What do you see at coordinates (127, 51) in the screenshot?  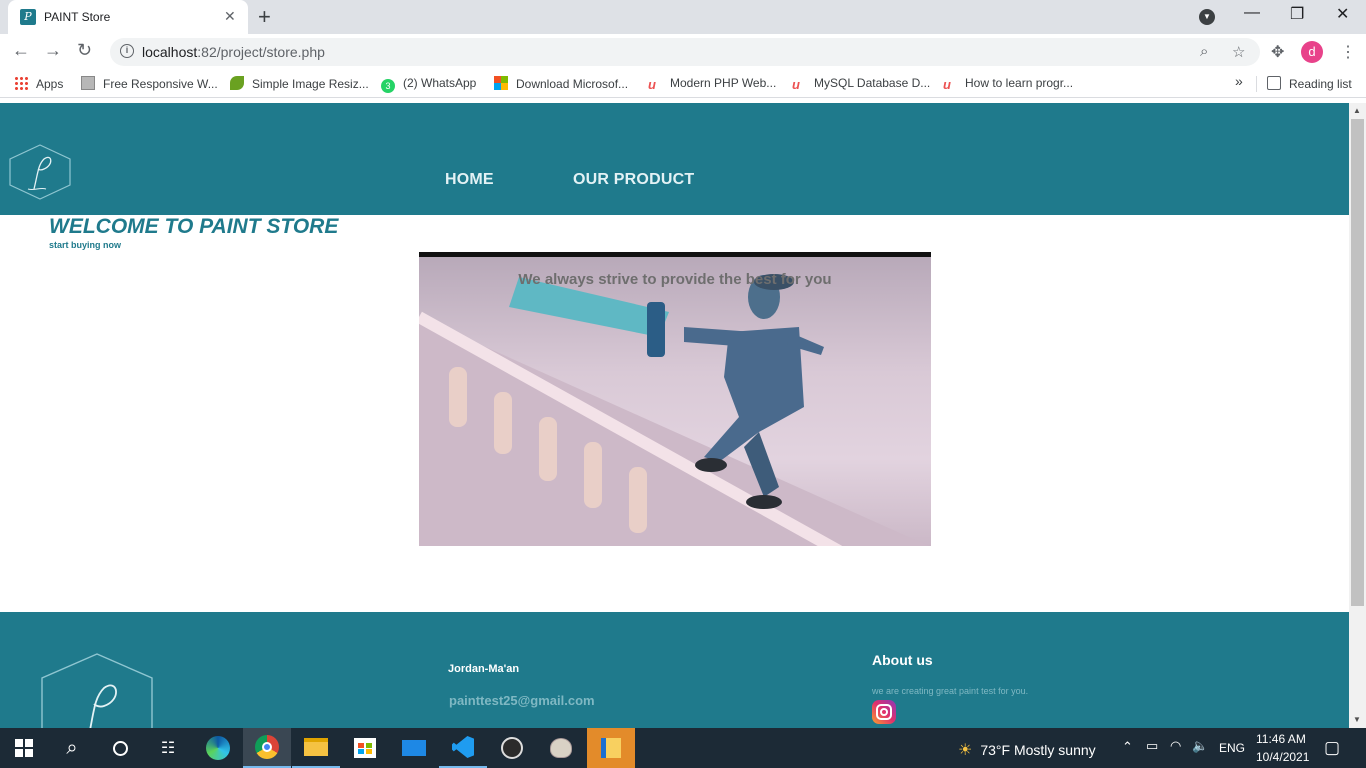 I see `site-info-icon: i` at bounding box center [127, 51].